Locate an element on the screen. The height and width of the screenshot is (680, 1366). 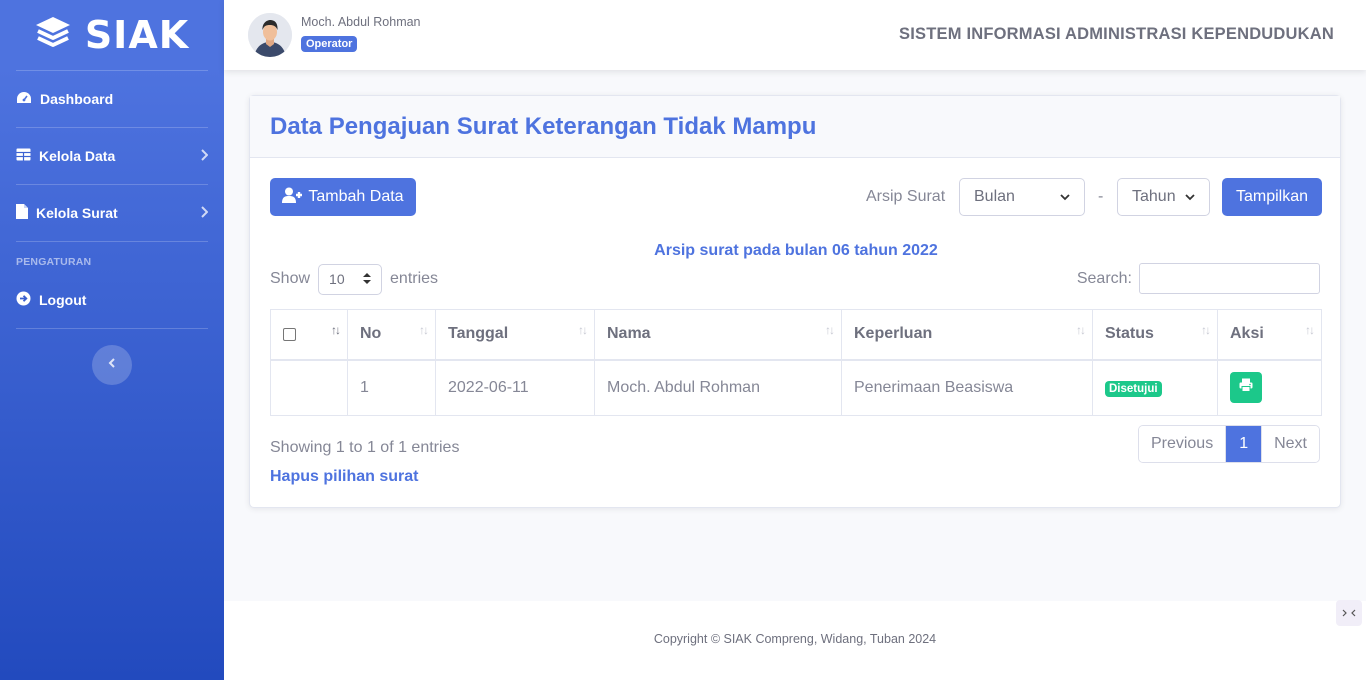
arsip-info: Arsip surat pada bulan 06 tahun 2022 is located at coordinates (796, 250).